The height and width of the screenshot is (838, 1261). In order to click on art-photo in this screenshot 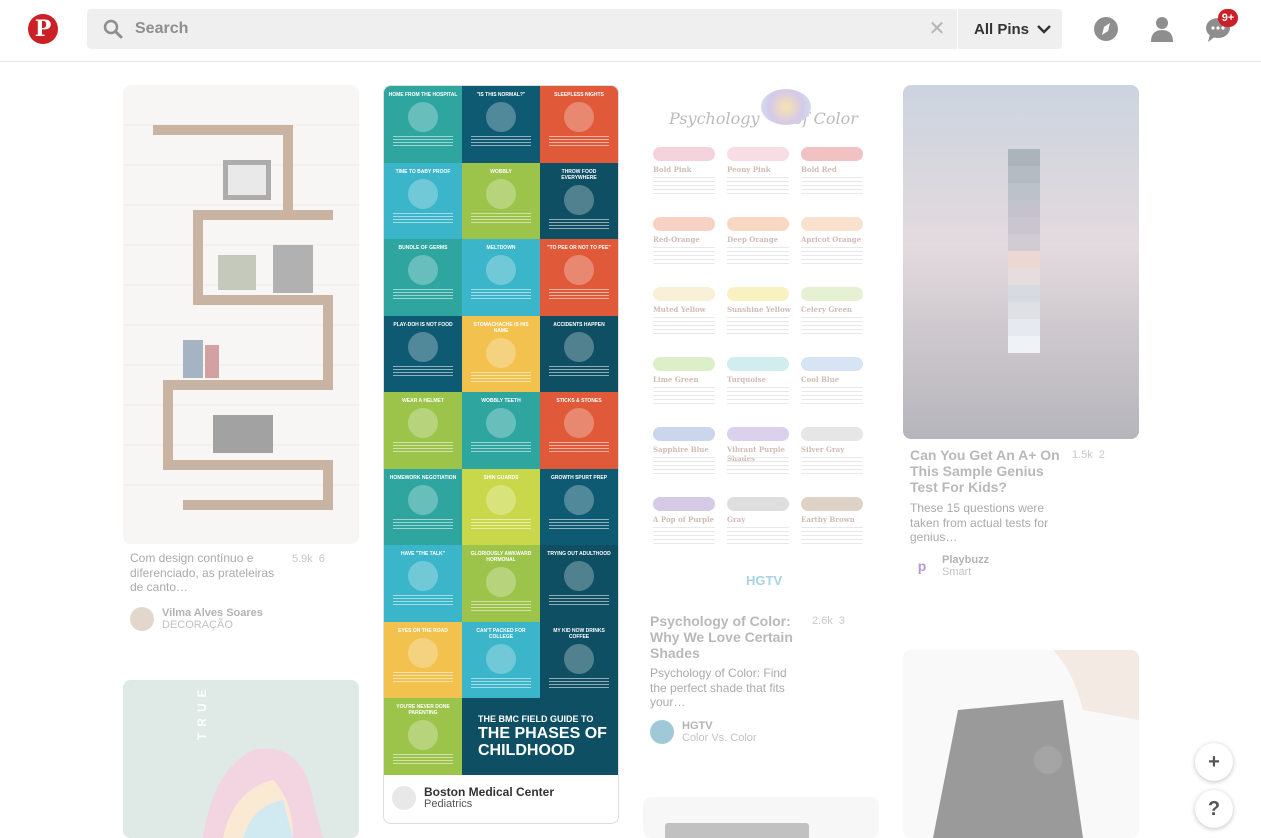, I will do `click(241, 759)`.